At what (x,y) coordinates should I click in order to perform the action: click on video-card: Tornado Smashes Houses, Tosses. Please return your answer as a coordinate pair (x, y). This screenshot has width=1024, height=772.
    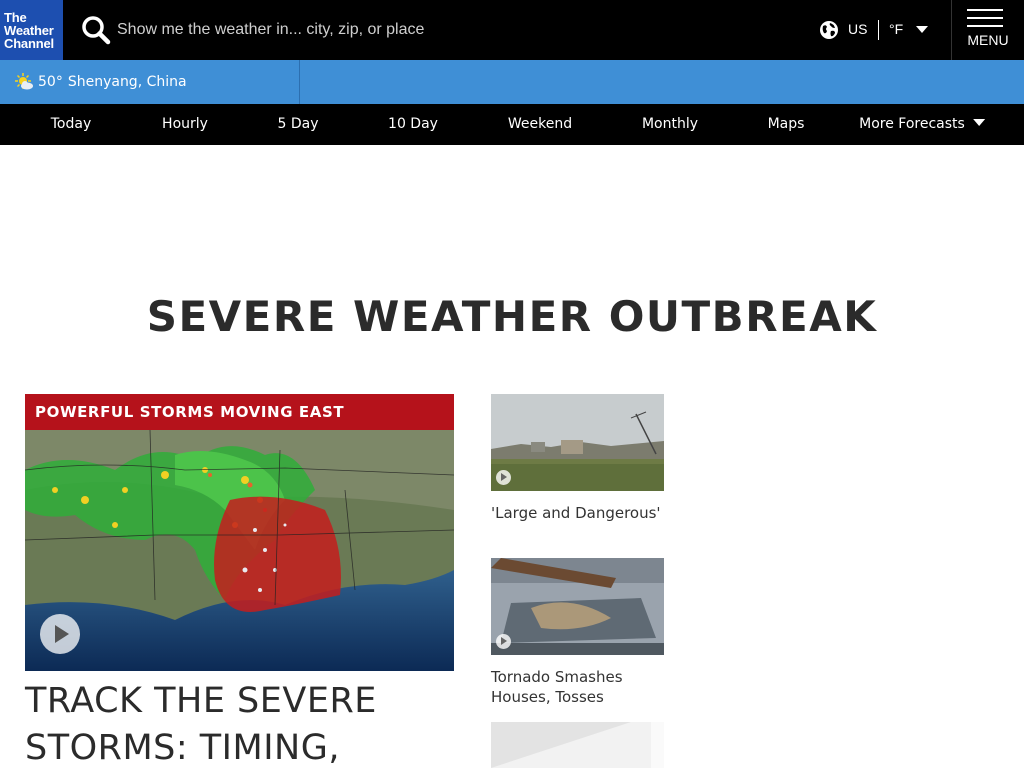
    Looking at the image, I should click on (577, 632).